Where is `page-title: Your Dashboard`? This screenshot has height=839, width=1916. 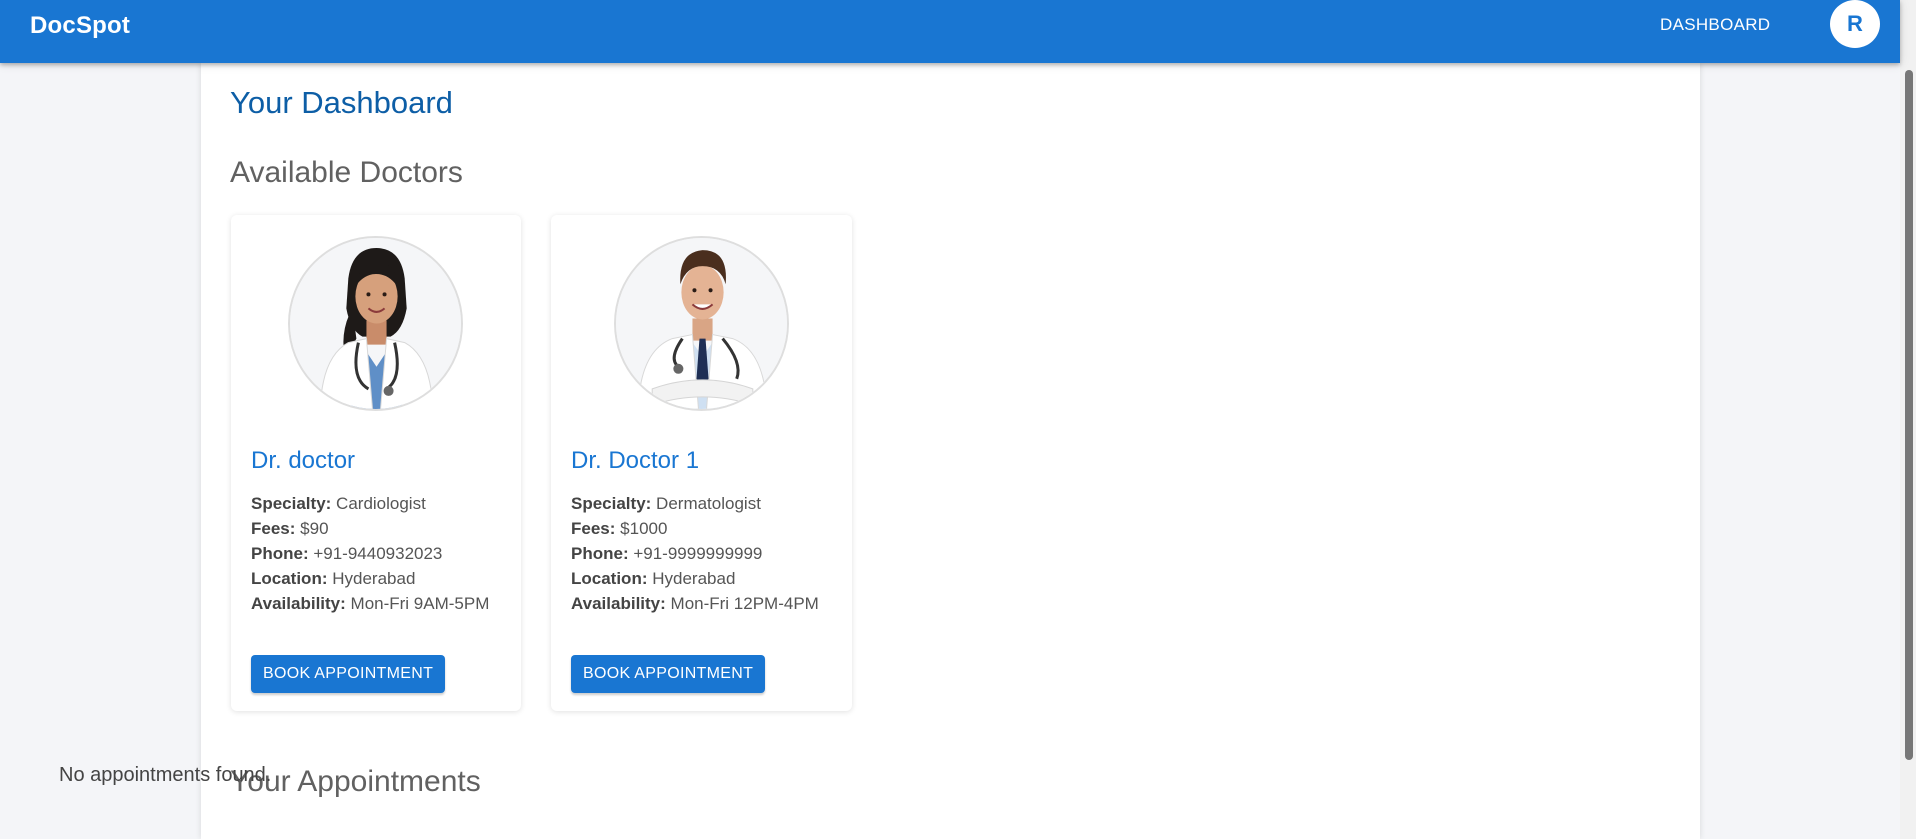 page-title: Your Dashboard is located at coordinates (341, 102).